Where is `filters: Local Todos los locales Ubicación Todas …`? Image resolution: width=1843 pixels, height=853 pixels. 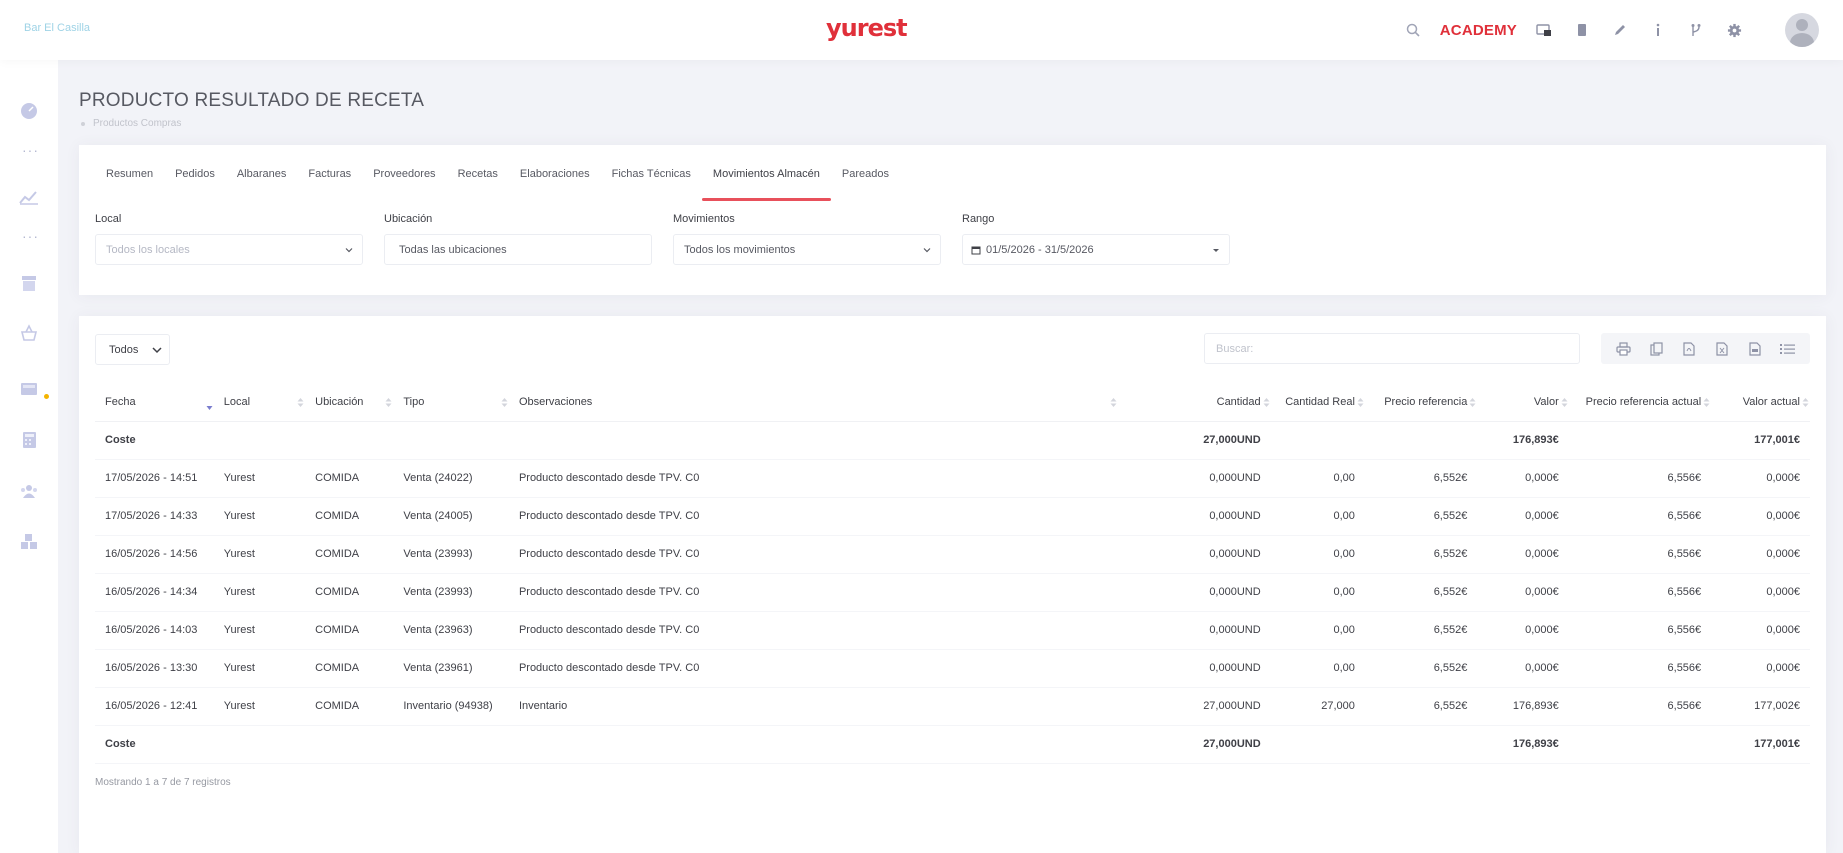 filters: Local Todos los locales Ubicación Todas … is located at coordinates (673, 239).